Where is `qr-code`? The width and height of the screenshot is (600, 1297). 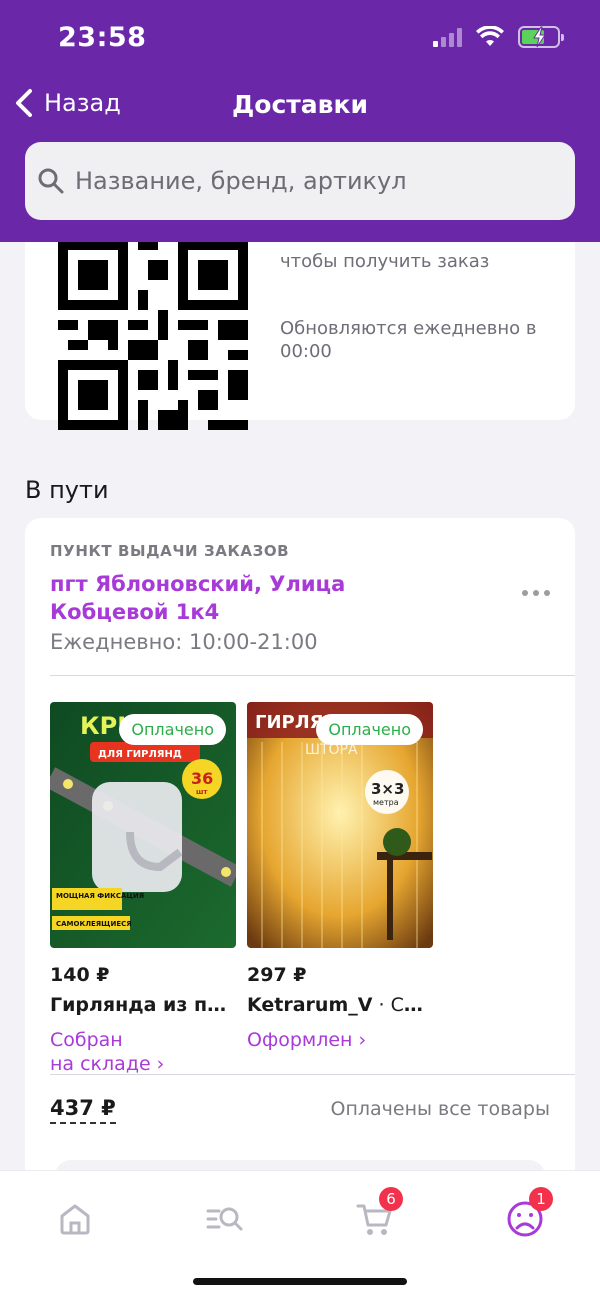
qr-code is located at coordinates (153, 335).